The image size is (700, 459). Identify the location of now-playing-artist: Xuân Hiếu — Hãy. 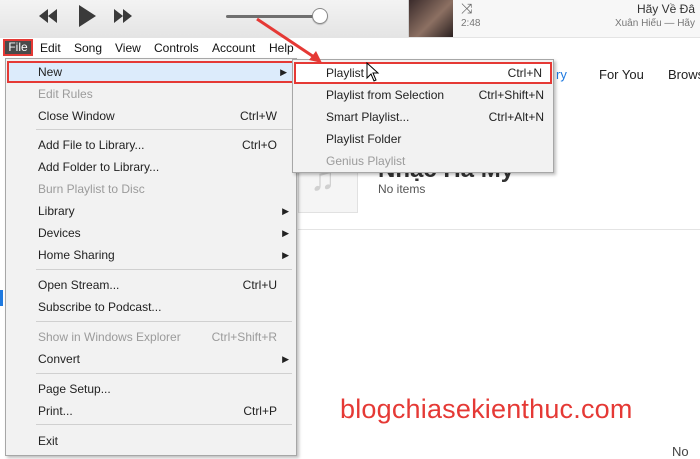
(654, 23).